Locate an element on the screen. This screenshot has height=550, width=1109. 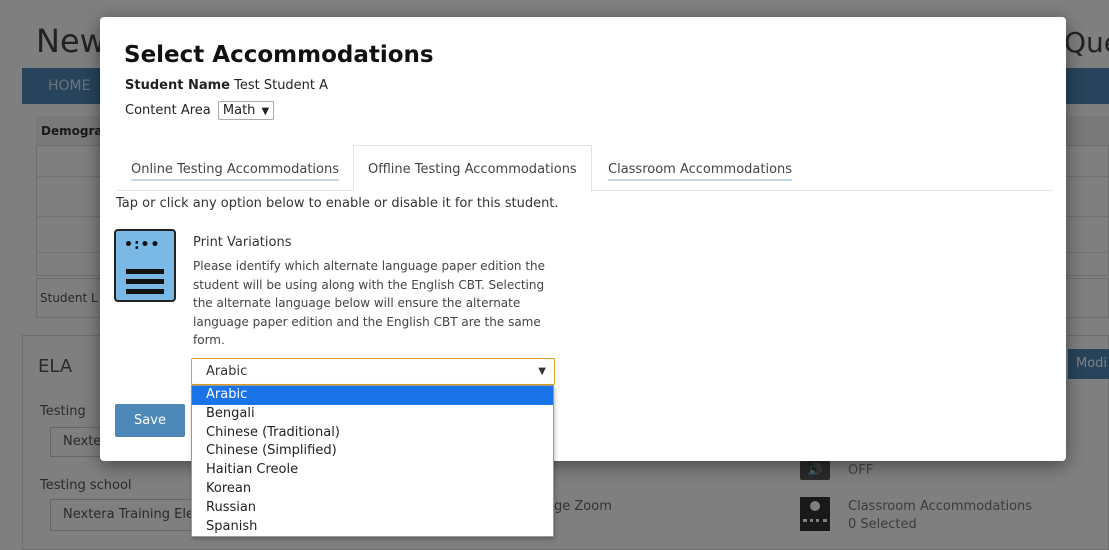
modal-title: Select Accommodations is located at coordinates (279, 55).